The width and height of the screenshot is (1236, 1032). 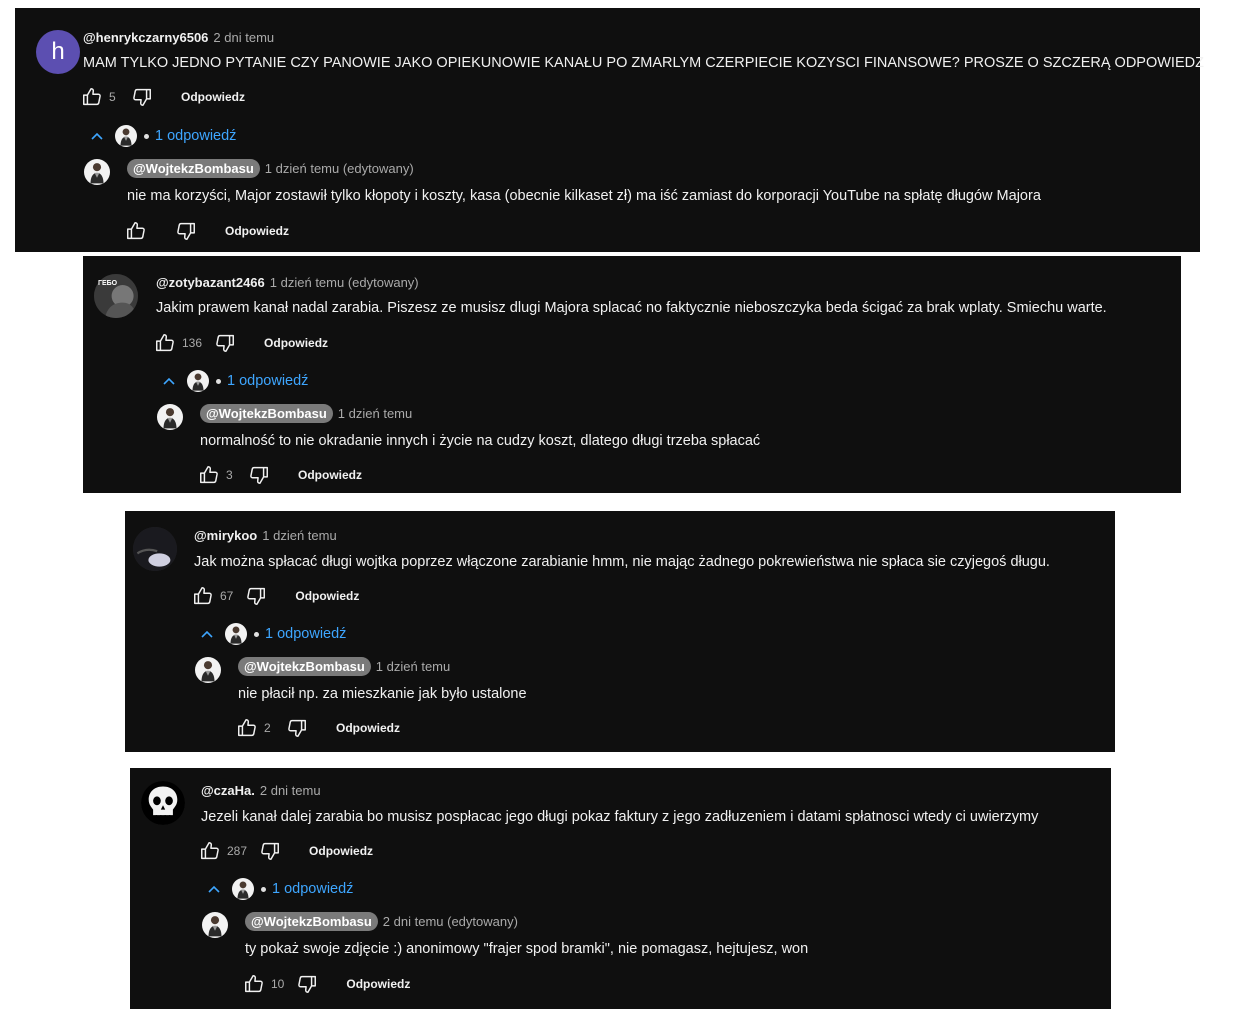 I want to click on comment-header: @henrykczarny6506 2 dni temu, so click(x=178, y=37).